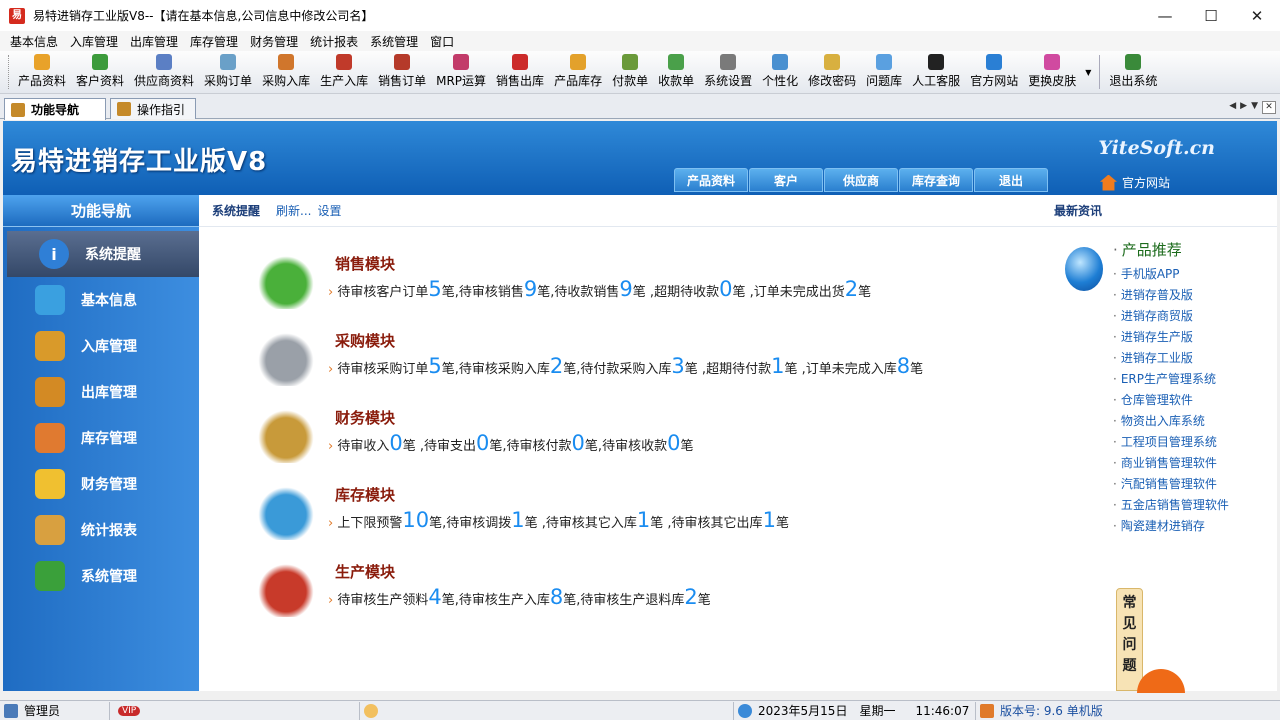  What do you see at coordinates (94, 41) in the screenshot?
I see `menu-item: 入库管理` at bounding box center [94, 41].